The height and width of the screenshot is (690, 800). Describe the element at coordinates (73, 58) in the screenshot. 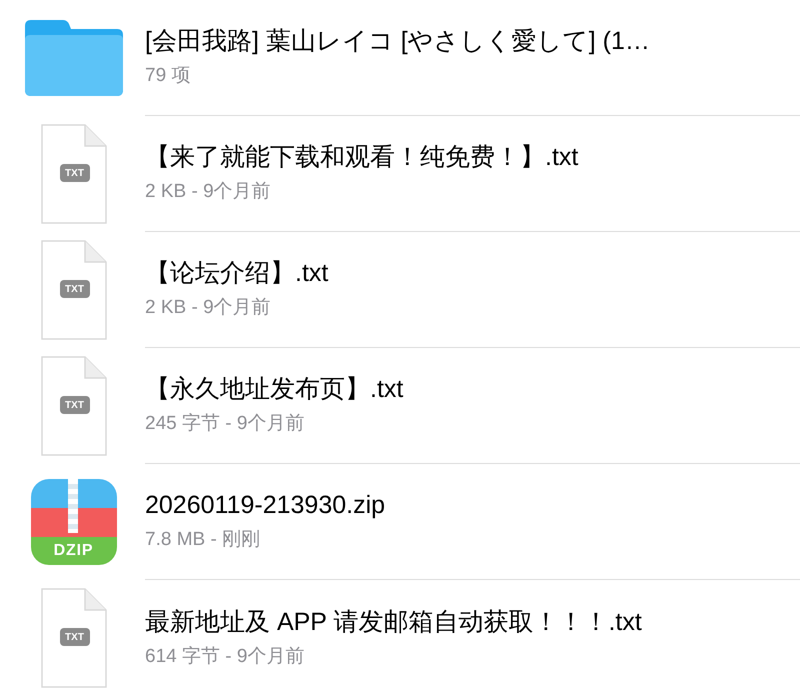

I see `folder-icon` at that location.